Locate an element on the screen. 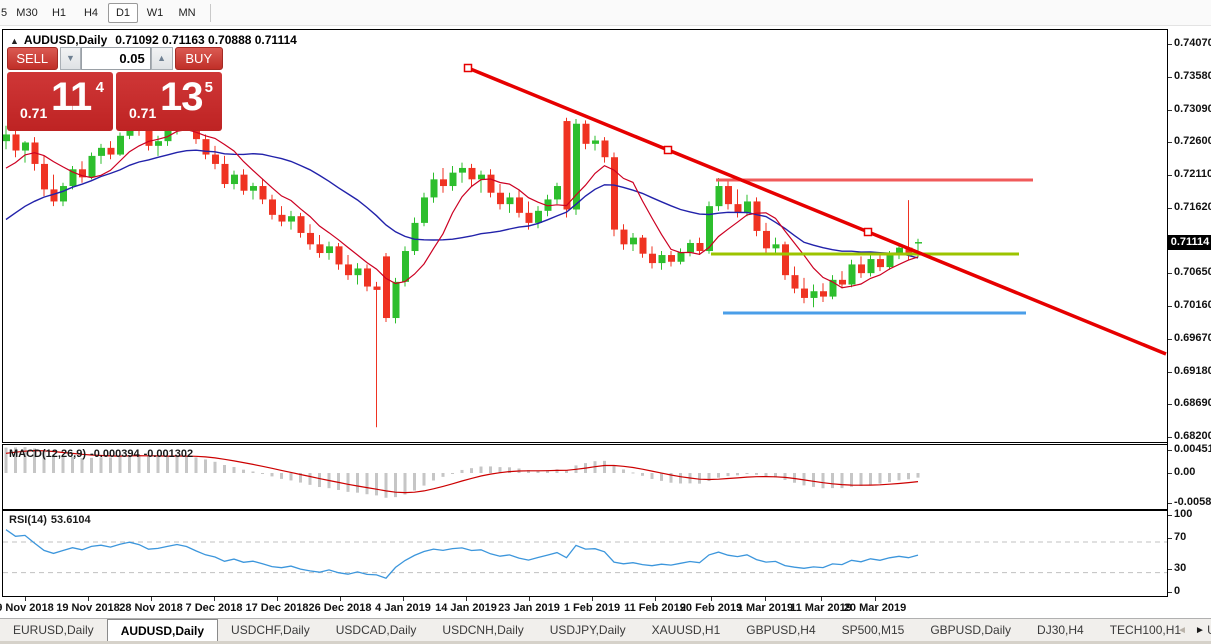 This screenshot has width=1211, height=644. rsi-panel: RSI(14) 53.6104 is located at coordinates (584, 553).